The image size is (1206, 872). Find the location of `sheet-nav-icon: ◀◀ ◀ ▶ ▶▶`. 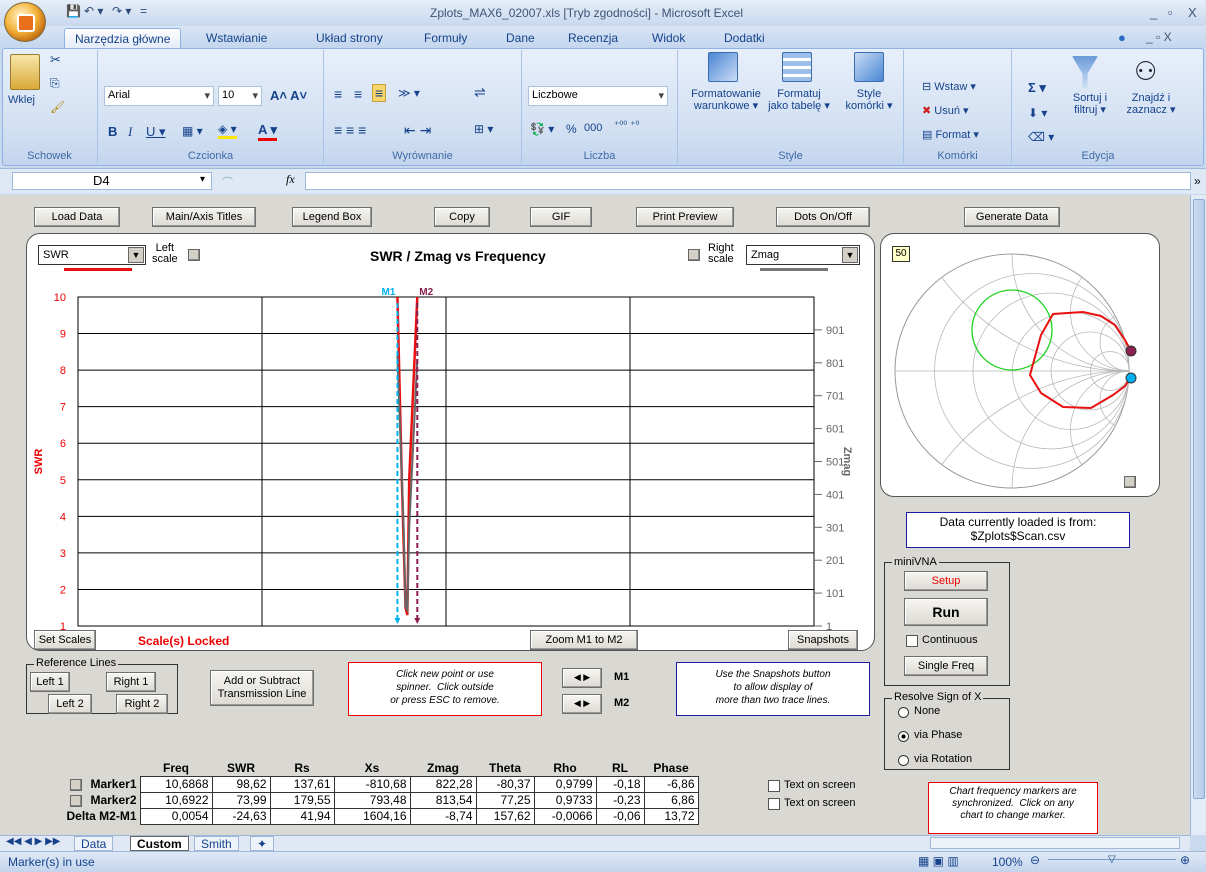

sheet-nav-icon: ◀◀ ◀ ▶ ▶▶ is located at coordinates (33, 841).